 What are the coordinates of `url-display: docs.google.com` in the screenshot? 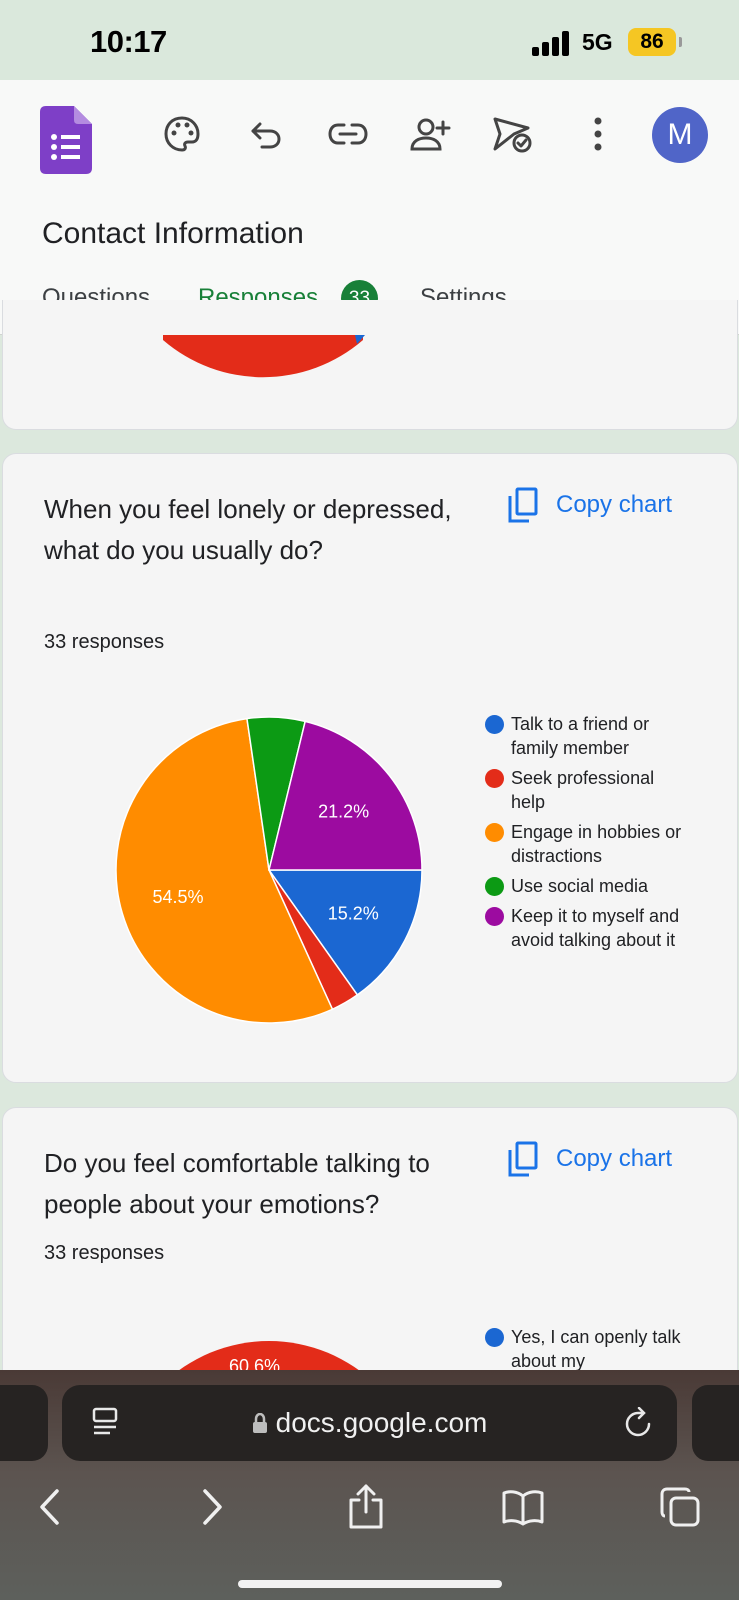 It's located at (369, 1423).